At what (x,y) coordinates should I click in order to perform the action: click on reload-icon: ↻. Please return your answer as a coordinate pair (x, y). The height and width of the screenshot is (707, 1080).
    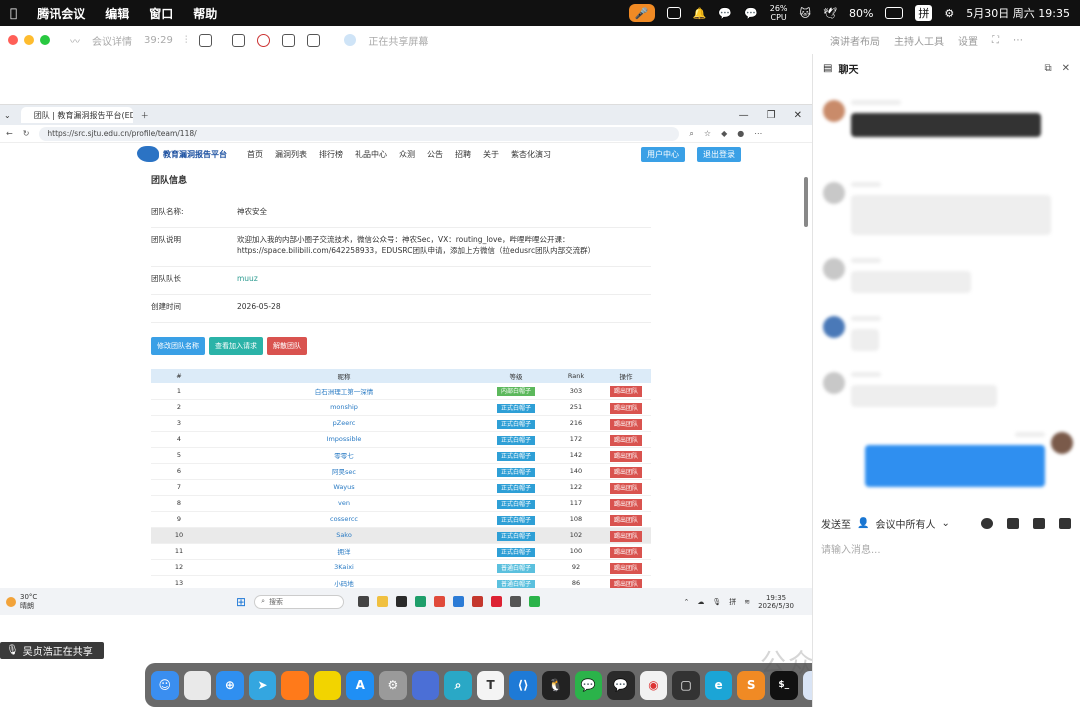
    Looking at the image, I should click on (26, 133).